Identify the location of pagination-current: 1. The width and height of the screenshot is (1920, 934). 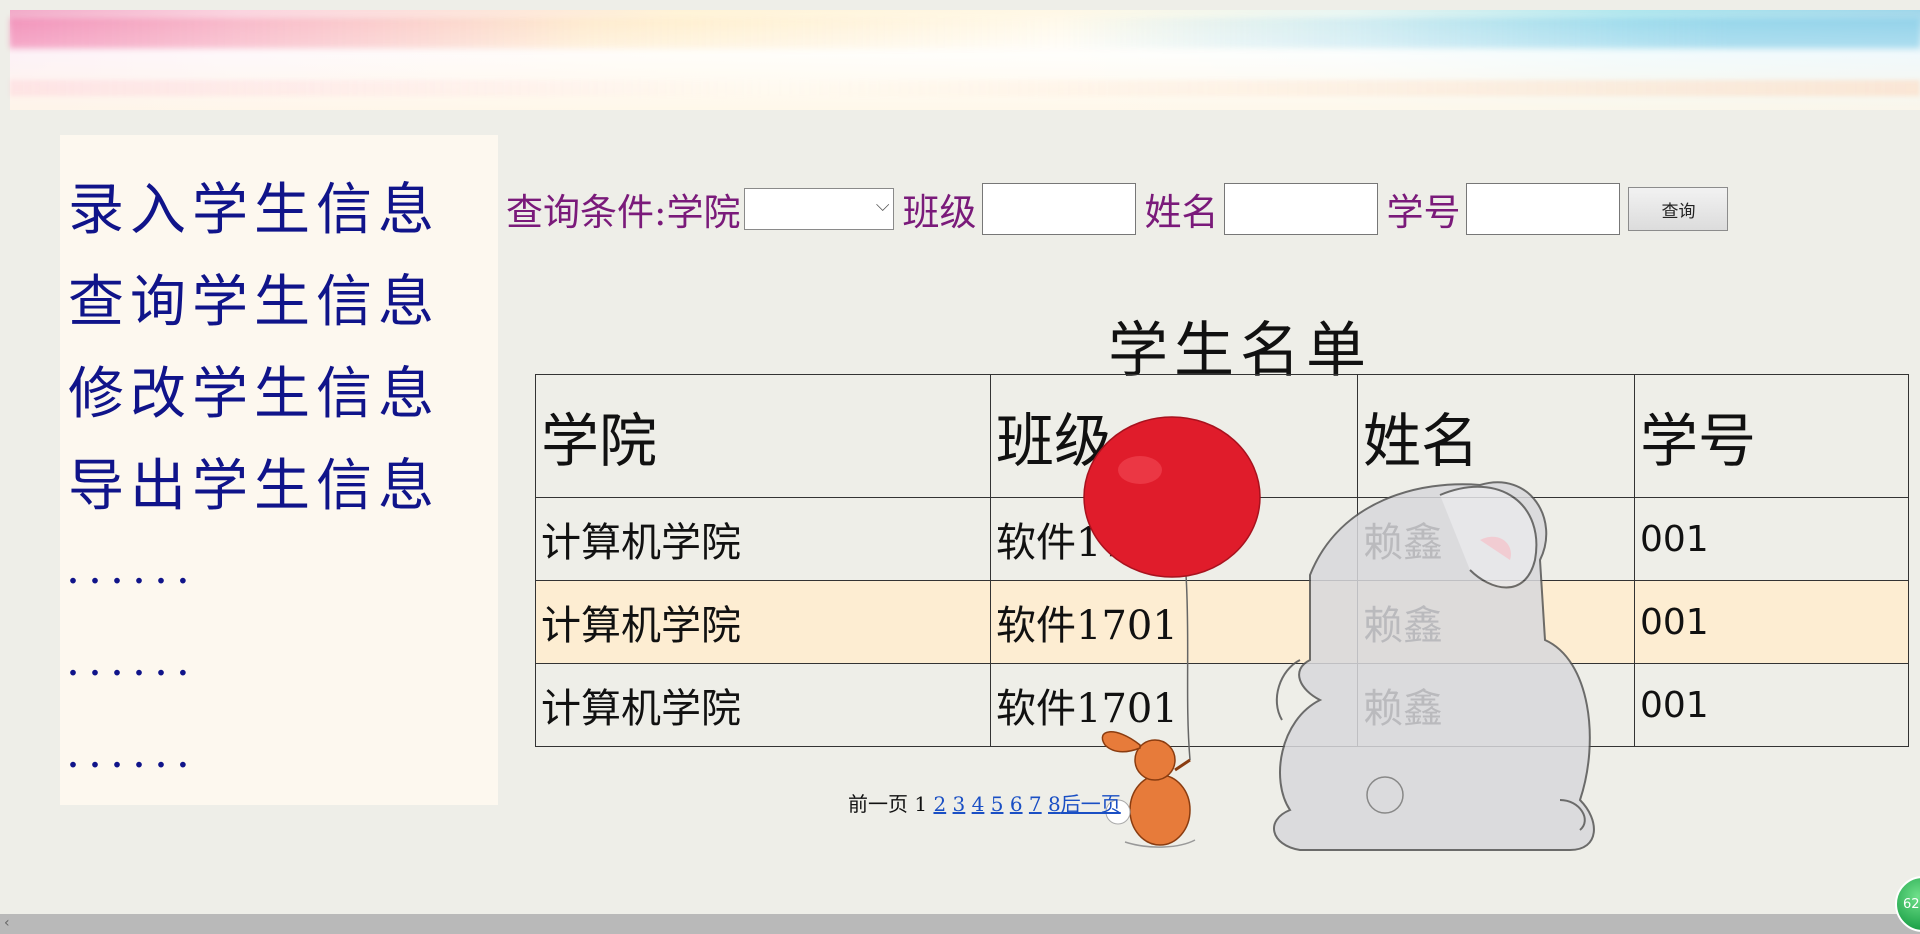
(921, 804).